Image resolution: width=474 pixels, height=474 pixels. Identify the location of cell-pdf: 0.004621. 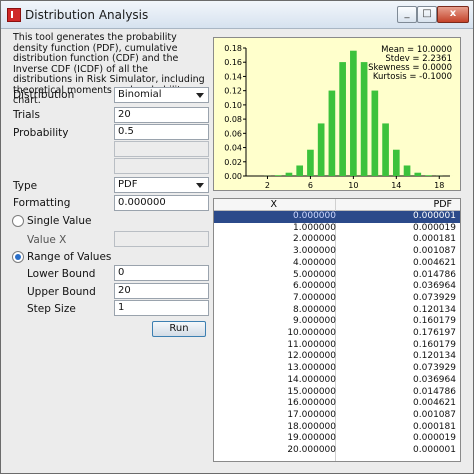
(434, 403).